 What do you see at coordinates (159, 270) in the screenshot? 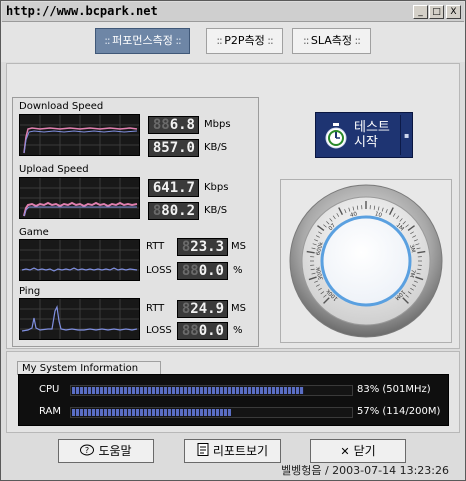
I see `game-loss-label: LOSS` at bounding box center [159, 270].